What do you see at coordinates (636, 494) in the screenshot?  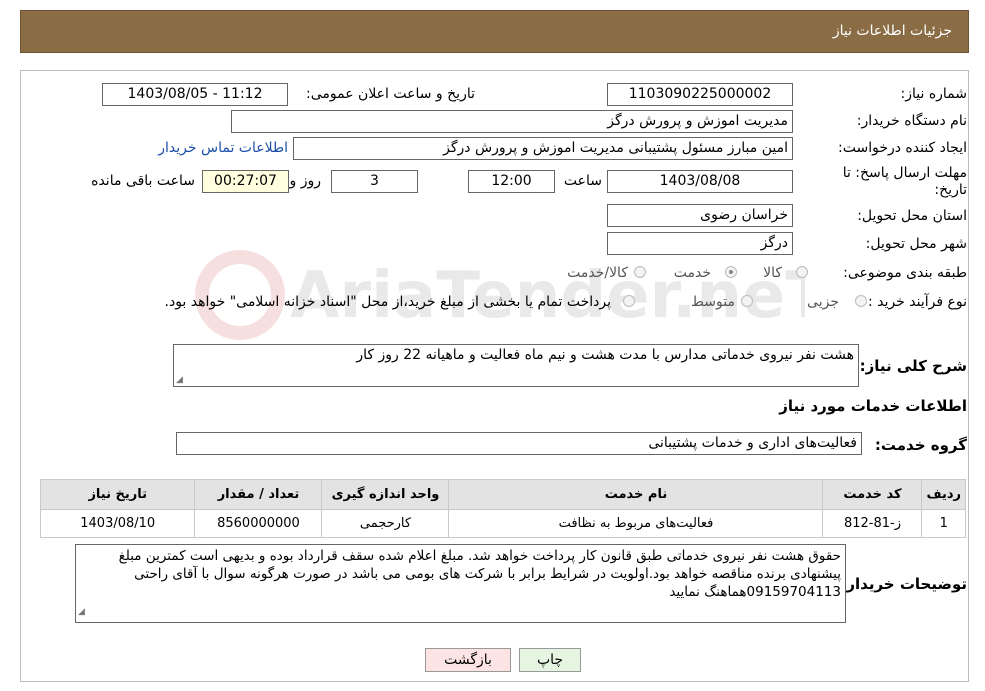 I see `col-header-service-name: نام خدمت` at bounding box center [636, 494].